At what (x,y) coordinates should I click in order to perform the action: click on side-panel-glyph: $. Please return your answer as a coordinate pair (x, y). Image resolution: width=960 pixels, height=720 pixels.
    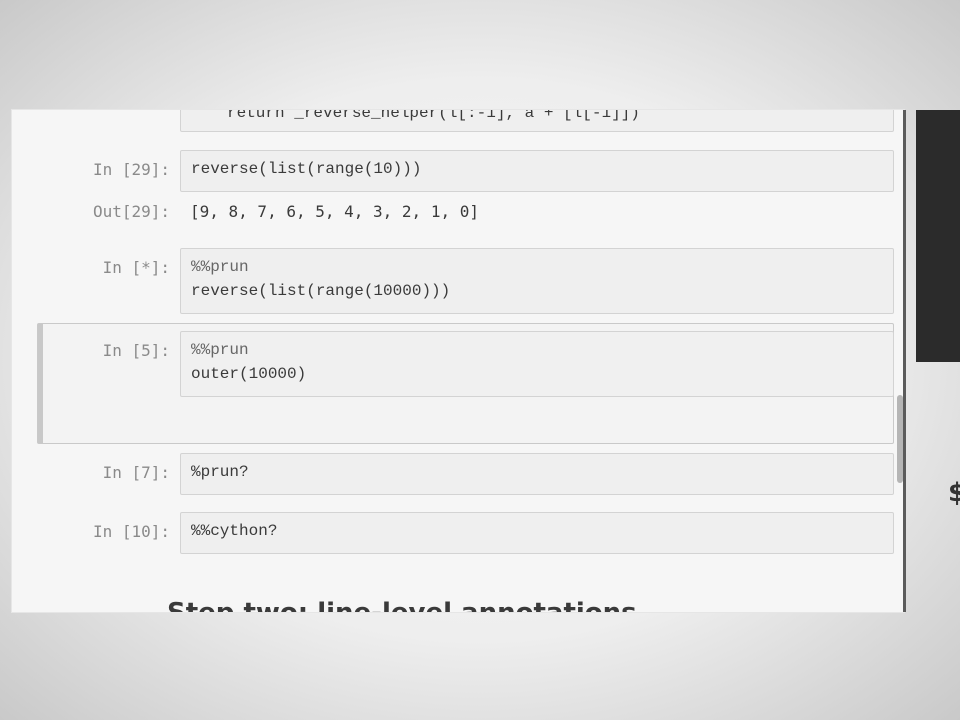
    Looking at the image, I should click on (954, 493).